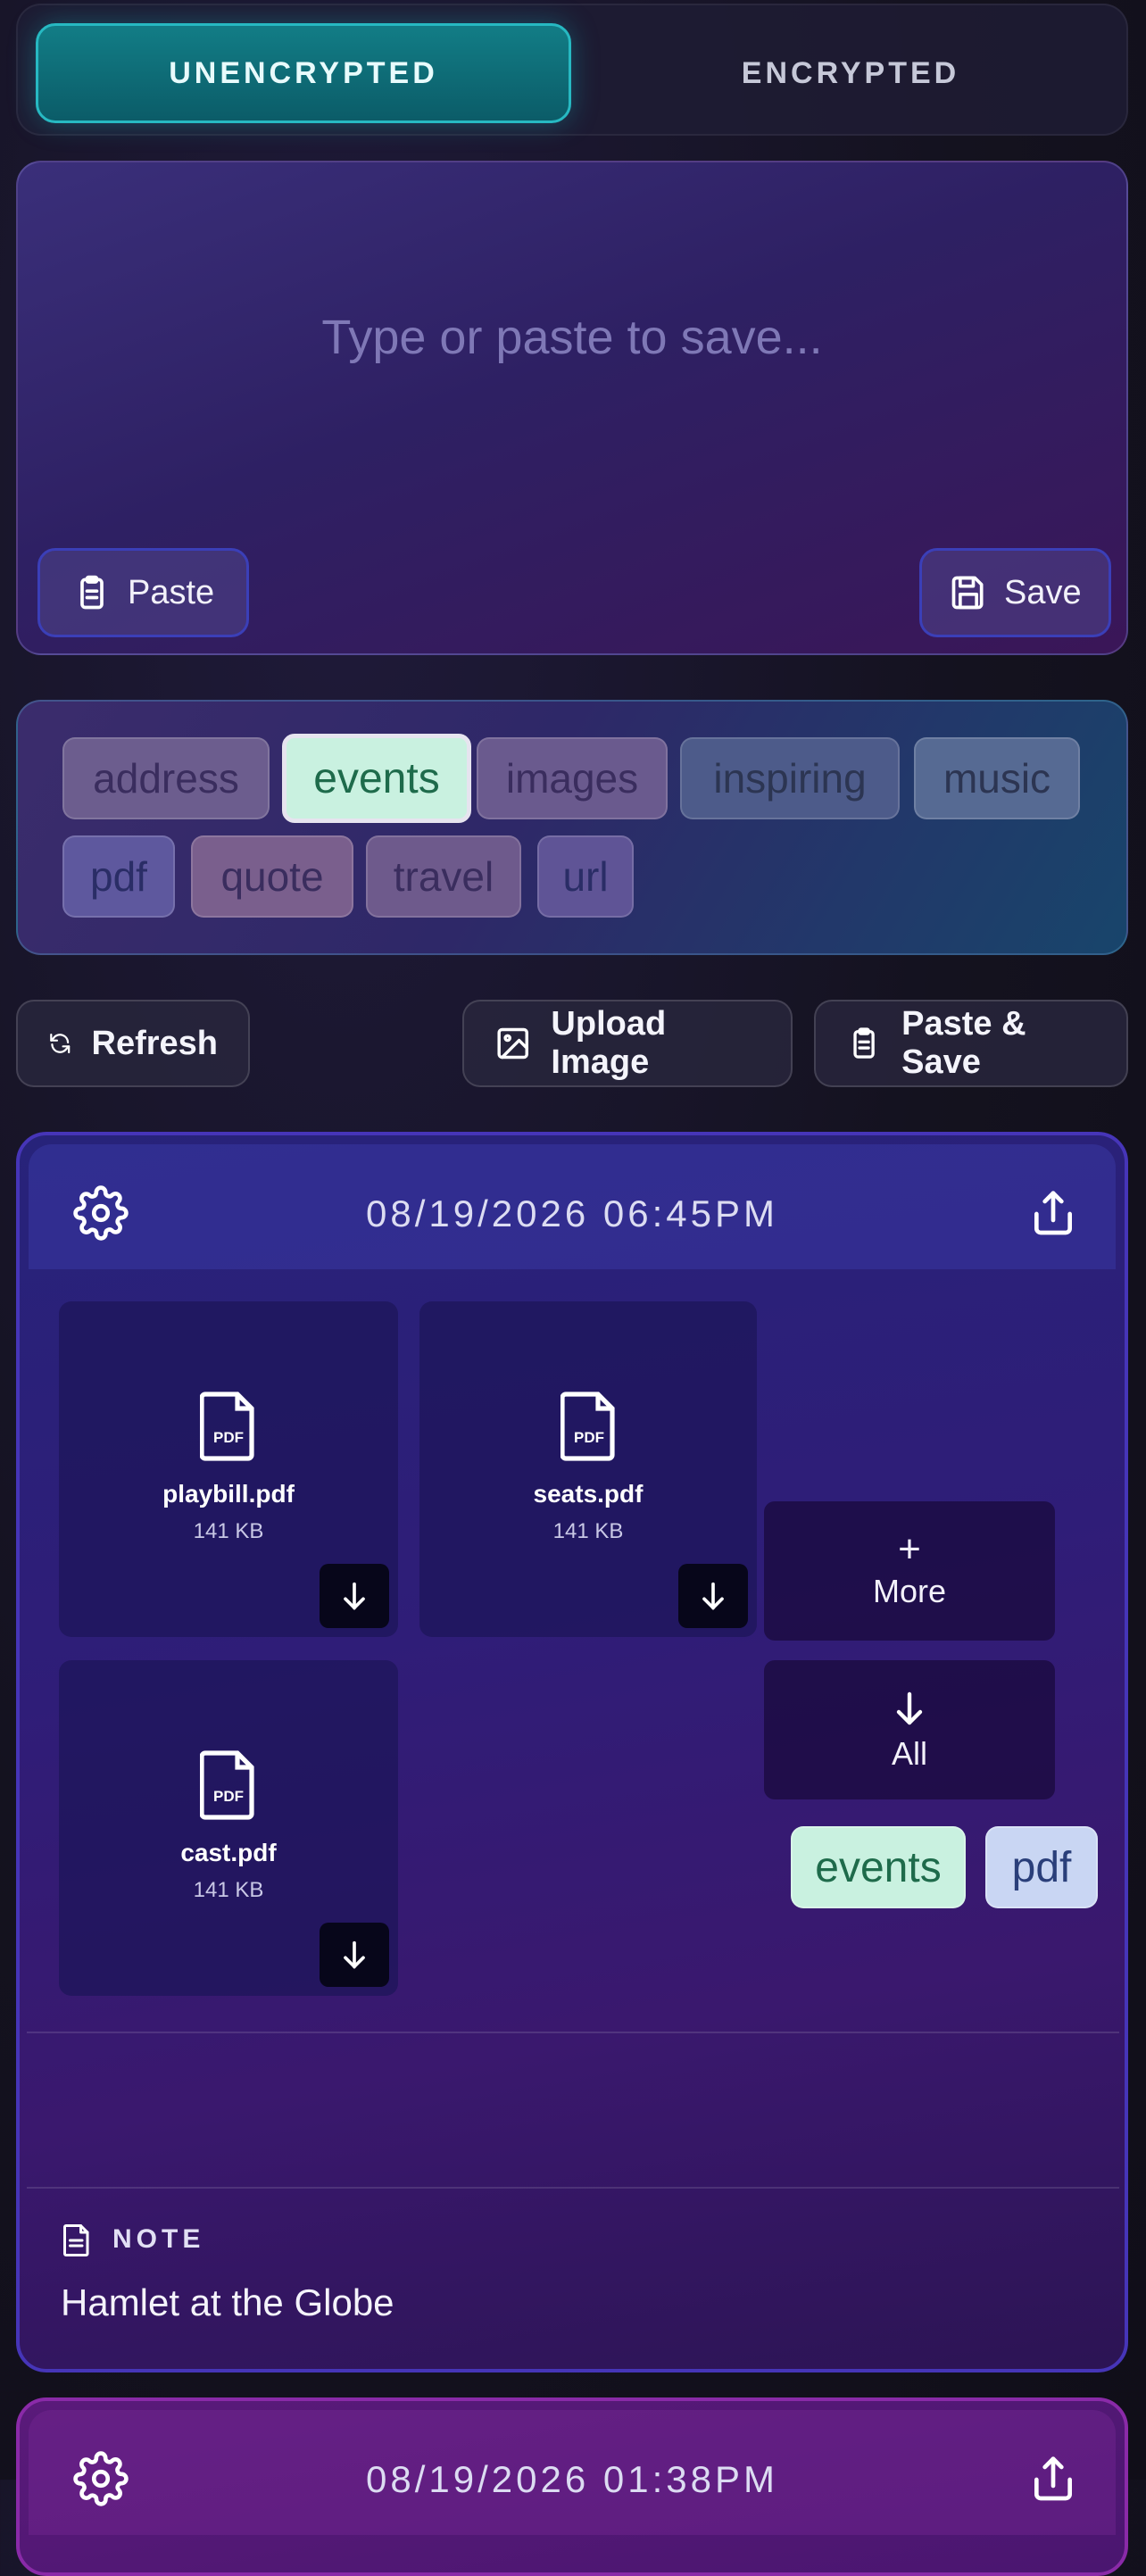 This screenshot has width=1146, height=2576. Describe the element at coordinates (572, 2479) in the screenshot. I see `card-timestamp: 08/19/2026 01:38PM` at that location.